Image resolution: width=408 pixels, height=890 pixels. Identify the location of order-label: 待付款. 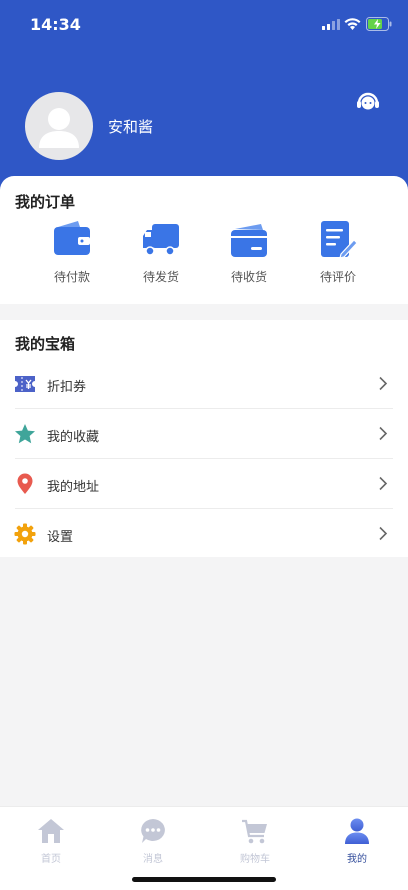
(71, 277).